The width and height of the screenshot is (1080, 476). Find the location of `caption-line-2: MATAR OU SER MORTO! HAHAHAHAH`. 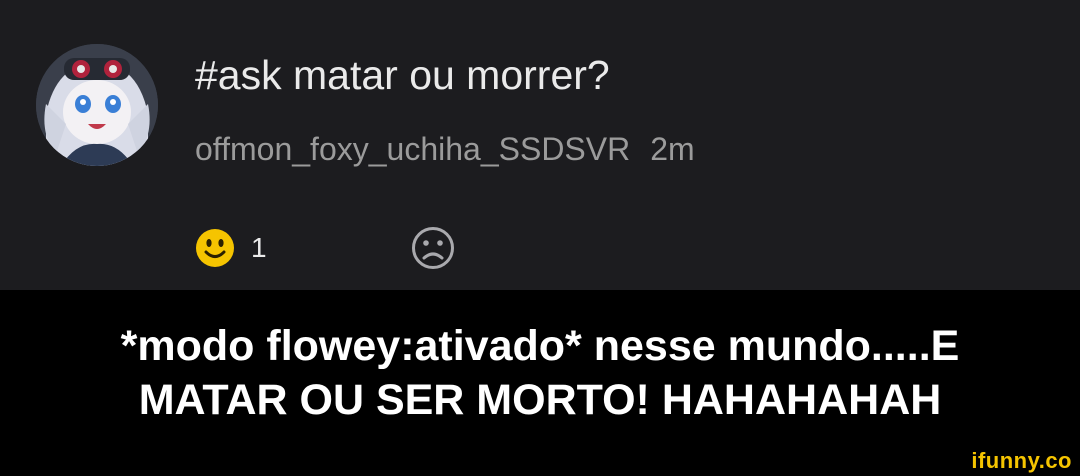

caption-line-2: MATAR OU SER MORTO! HAHAHAHAH is located at coordinates (540, 400).